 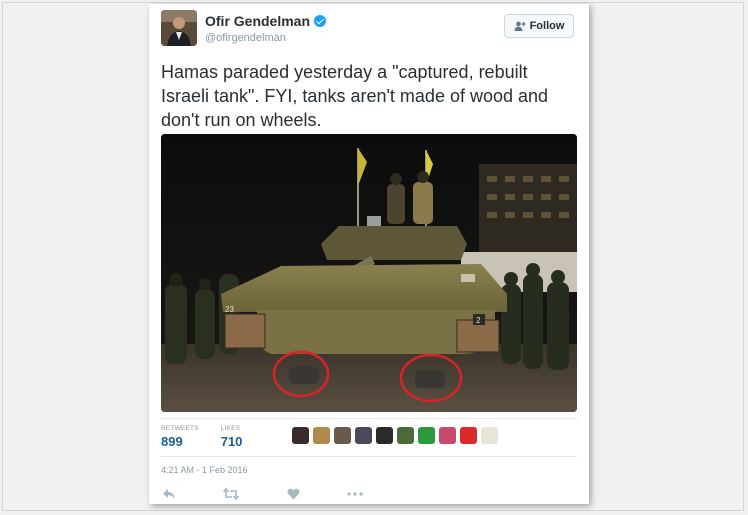 I want to click on tweet-actions, so click(x=285, y=494).